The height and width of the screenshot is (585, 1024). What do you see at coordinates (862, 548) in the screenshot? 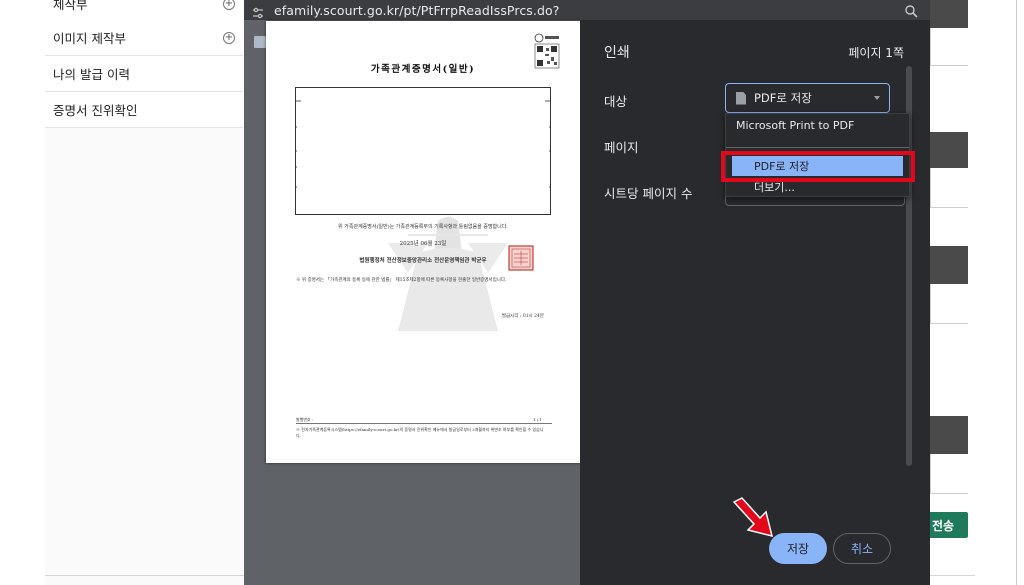
I see `cancel-button: 취소` at bounding box center [862, 548].